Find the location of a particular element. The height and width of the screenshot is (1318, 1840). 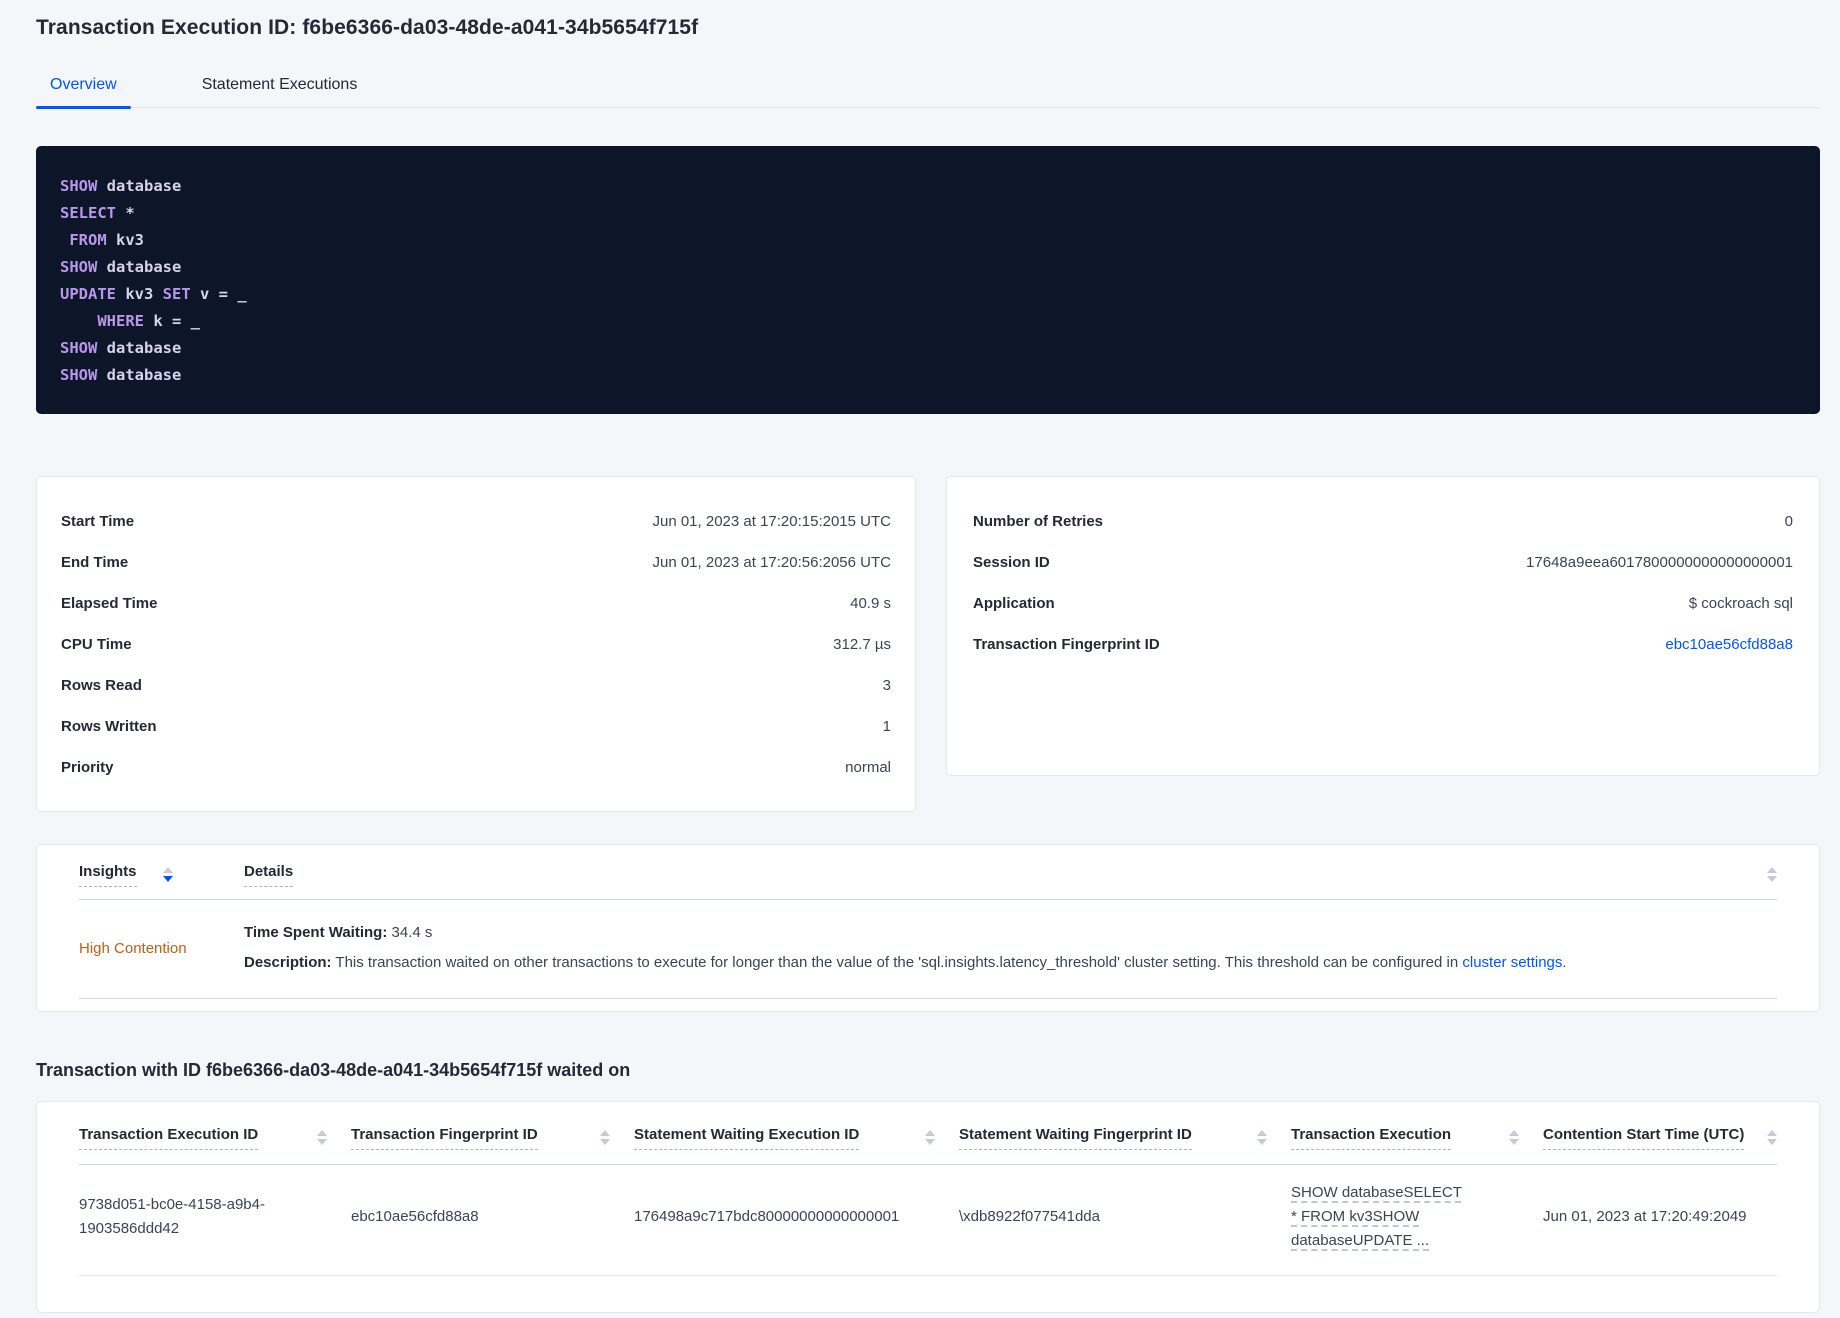

kv-label: Start Time is located at coordinates (98, 521).